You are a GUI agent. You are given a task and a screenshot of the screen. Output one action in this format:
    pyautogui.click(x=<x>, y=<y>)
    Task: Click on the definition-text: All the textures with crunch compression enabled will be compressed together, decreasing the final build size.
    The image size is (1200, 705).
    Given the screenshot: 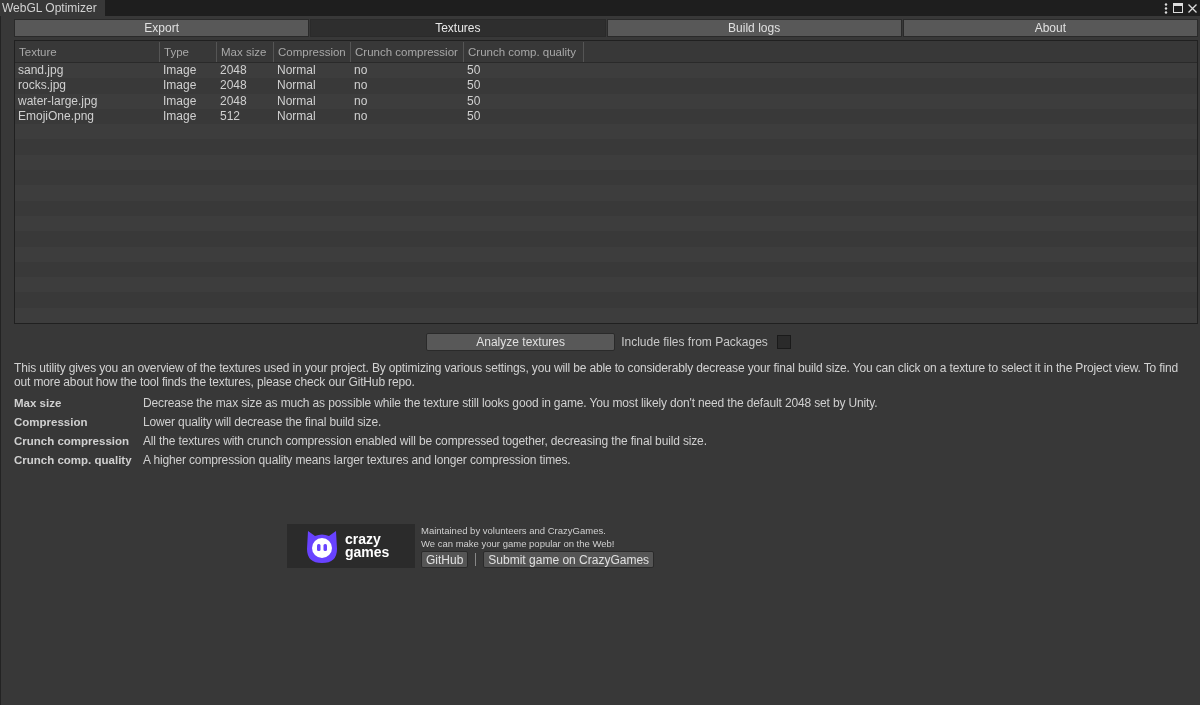 What is the action you would take?
    pyautogui.click(x=425, y=440)
    